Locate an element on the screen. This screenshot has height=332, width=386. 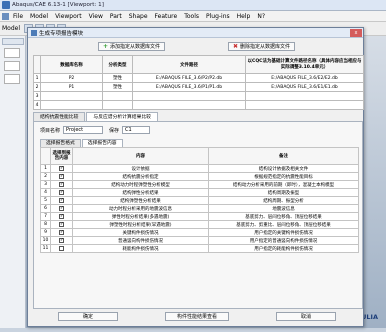
table-row: 1 ✓ 设计依据 结构设计依据及相关文件 is located at coordinates (199, 168).